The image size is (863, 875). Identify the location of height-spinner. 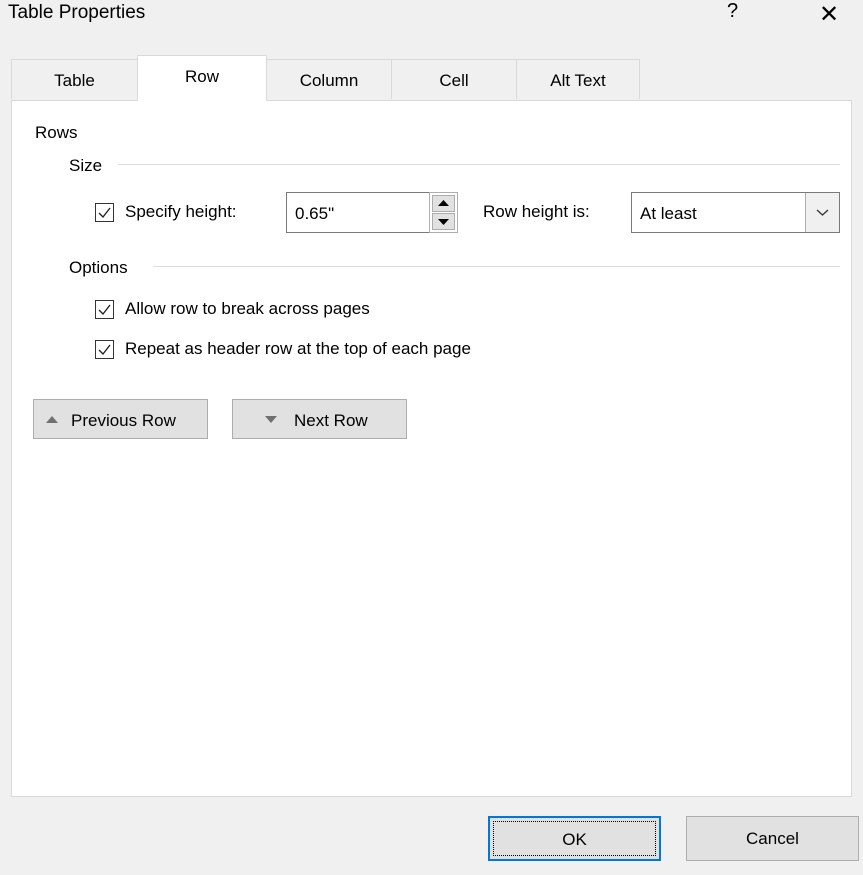
(443, 212).